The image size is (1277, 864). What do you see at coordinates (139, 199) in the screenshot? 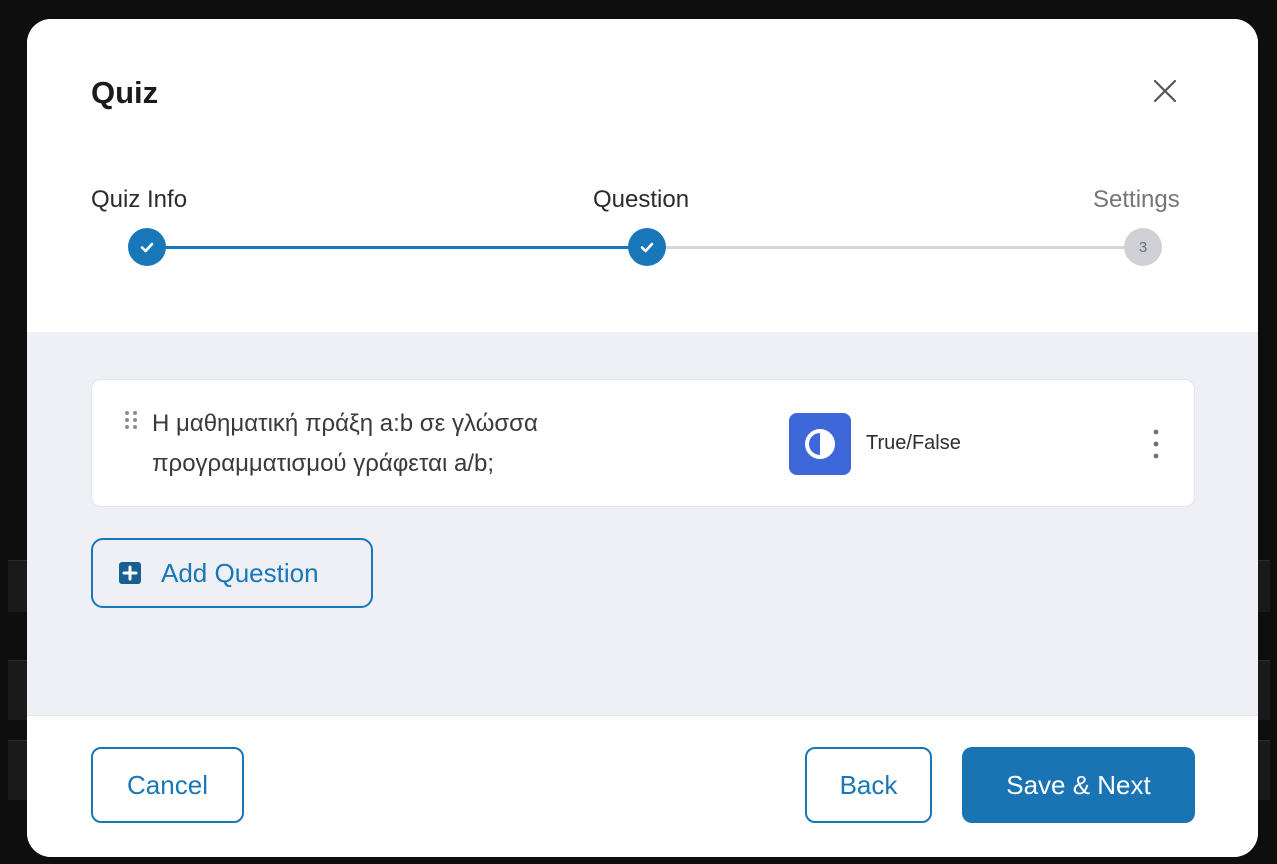
I see `step-label-quiz-info: Quiz Info` at bounding box center [139, 199].